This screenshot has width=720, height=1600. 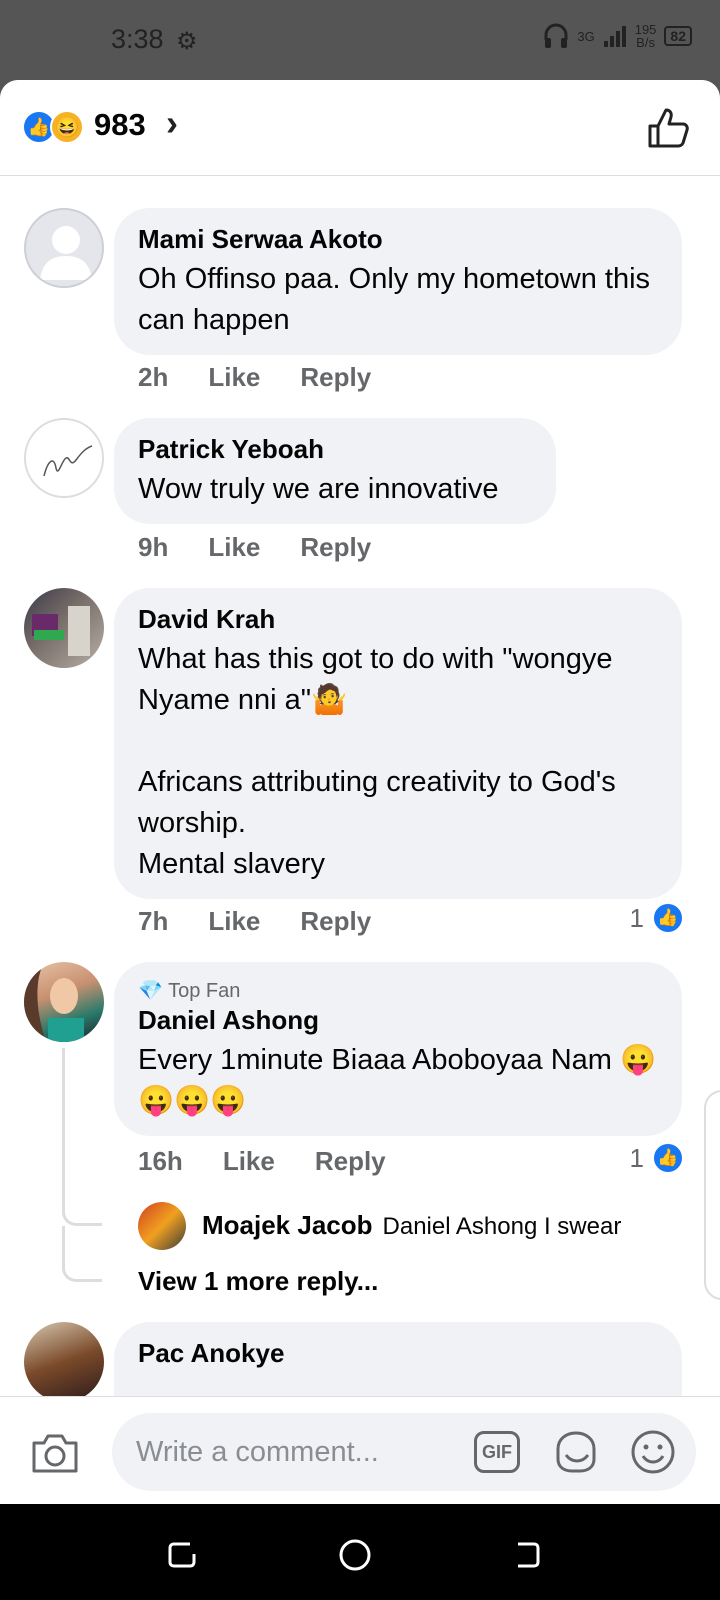 I want to click on comment-actions: 9h Like Reply, so click(x=254, y=547).